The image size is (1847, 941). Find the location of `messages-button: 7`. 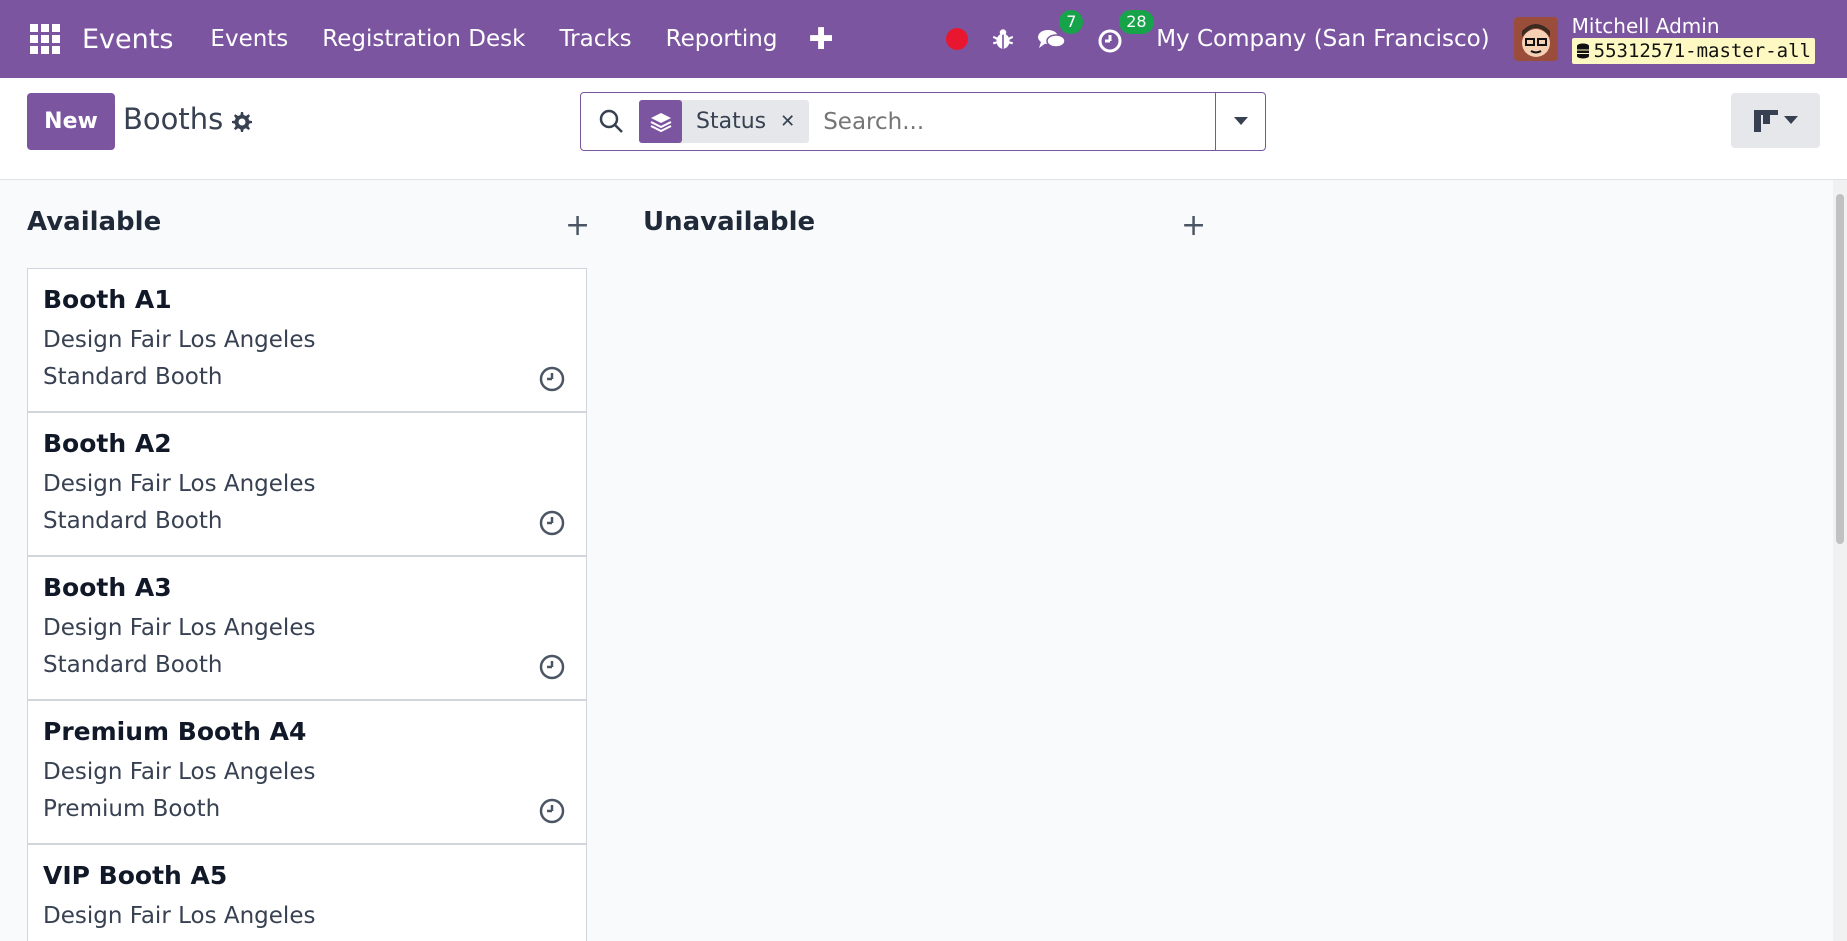

messages-button: 7 is located at coordinates (1060, 32).